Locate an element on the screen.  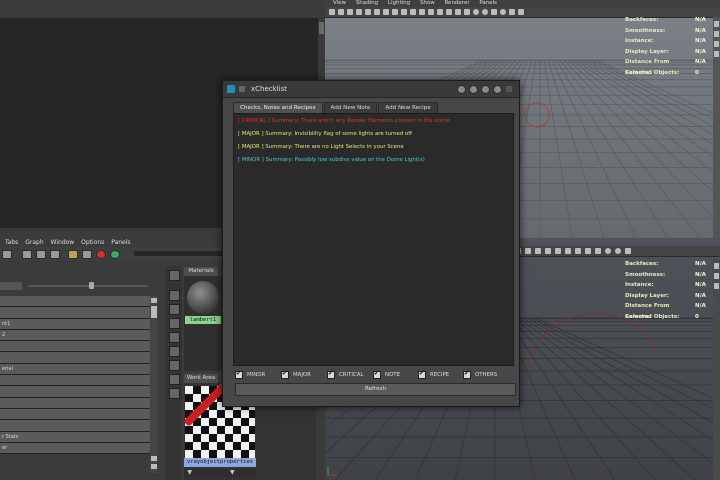
xray-icon is located at coordinates (440, 12).